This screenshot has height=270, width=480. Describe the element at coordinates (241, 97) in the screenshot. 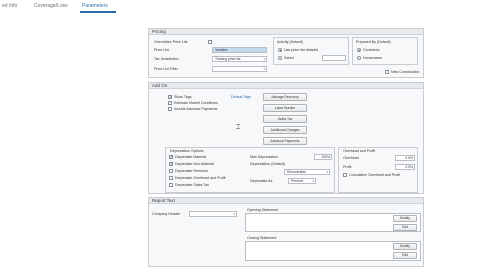

I see `default-tags-link: Default Tags` at that location.